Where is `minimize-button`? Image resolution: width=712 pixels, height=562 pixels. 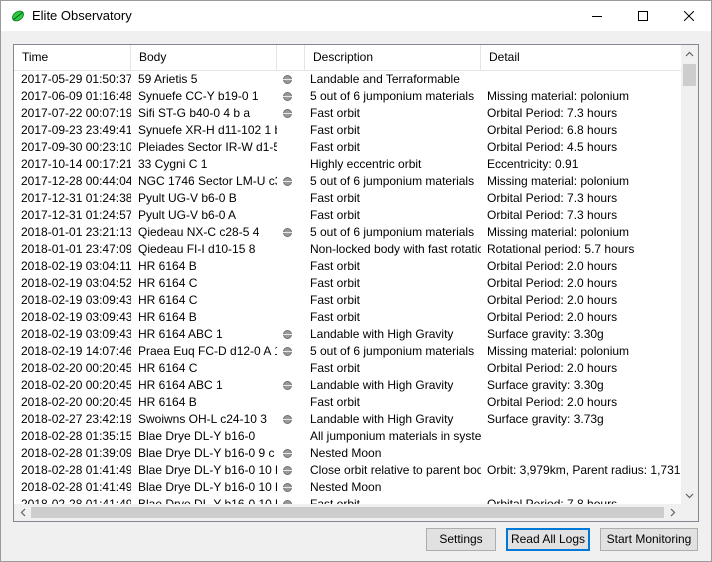 minimize-button is located at coordinates (597, 16).